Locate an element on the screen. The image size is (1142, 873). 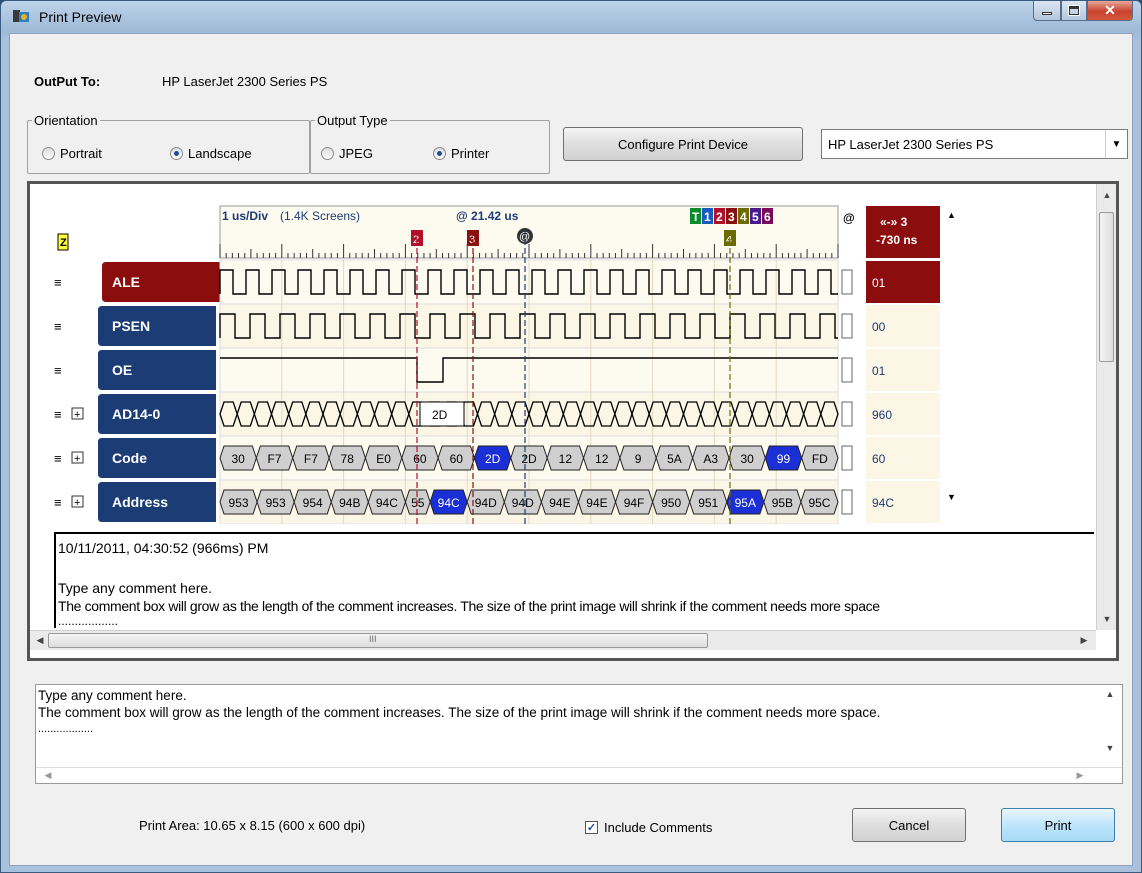
portrait-radio: Portrait is located at coordinates (72, 153).